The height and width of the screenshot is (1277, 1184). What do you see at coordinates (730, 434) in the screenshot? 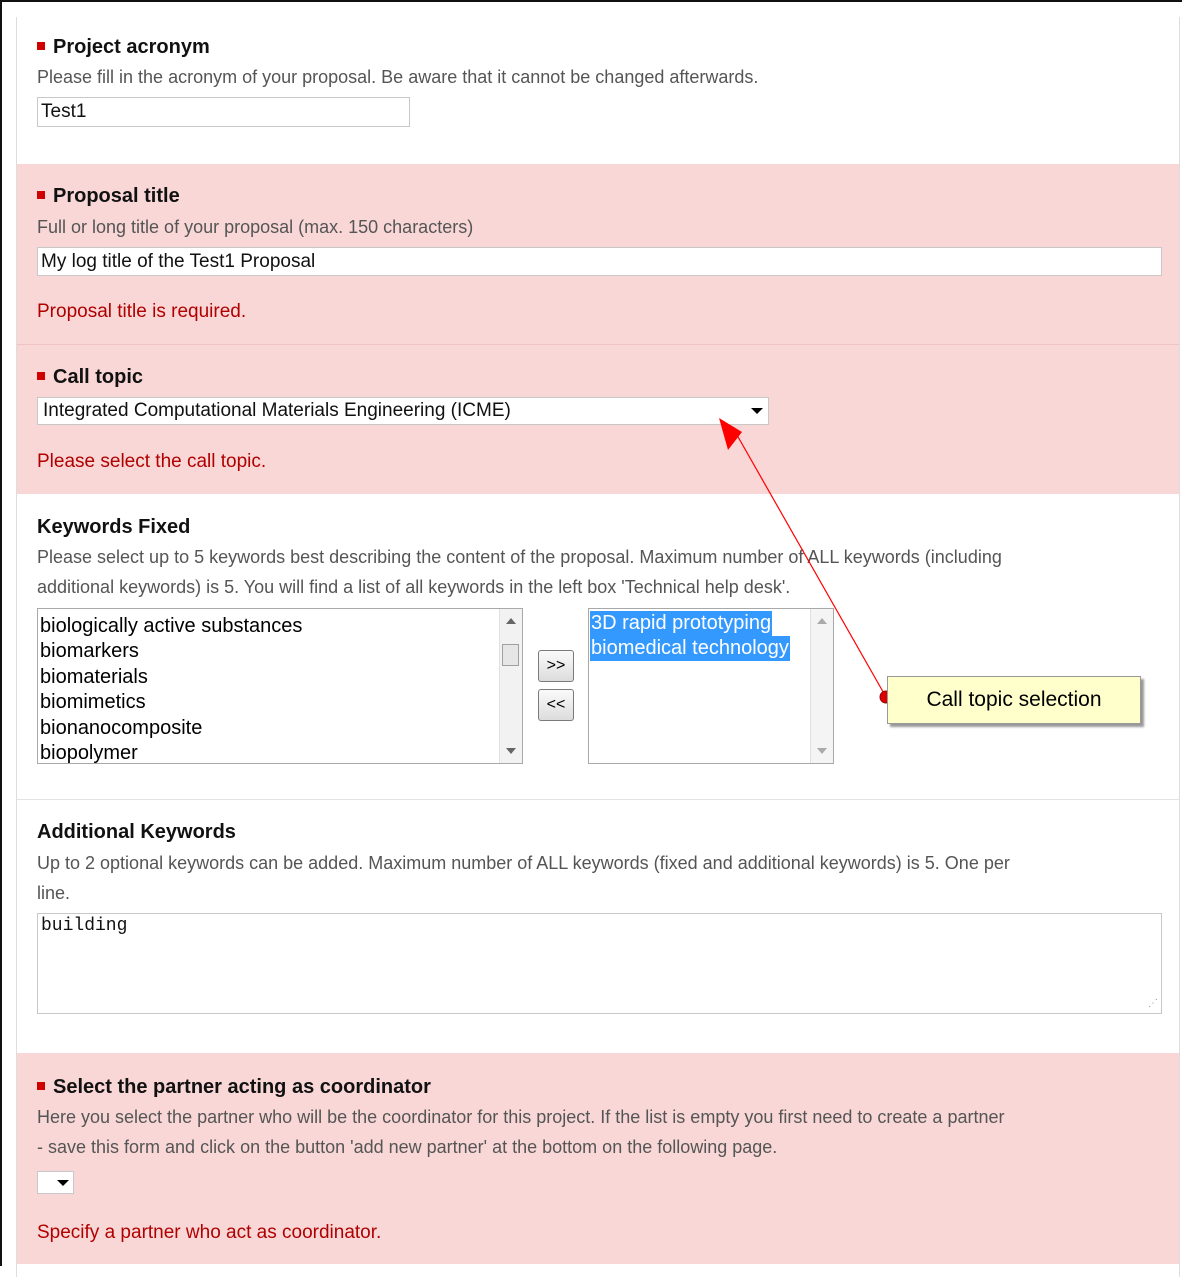
I see `annotation-arrow-head` at bounding box center [730, 434].